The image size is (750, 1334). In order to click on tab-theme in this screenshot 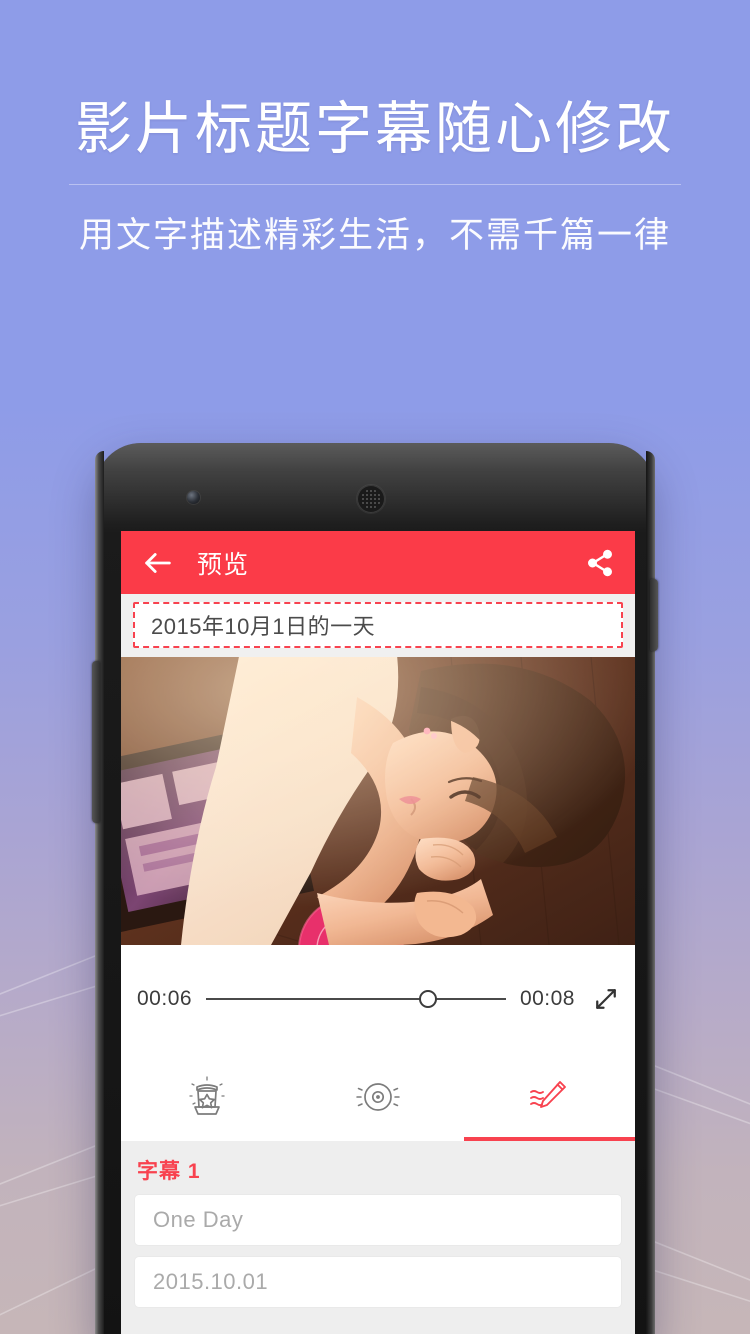, I will do `click(206, 1097)`.